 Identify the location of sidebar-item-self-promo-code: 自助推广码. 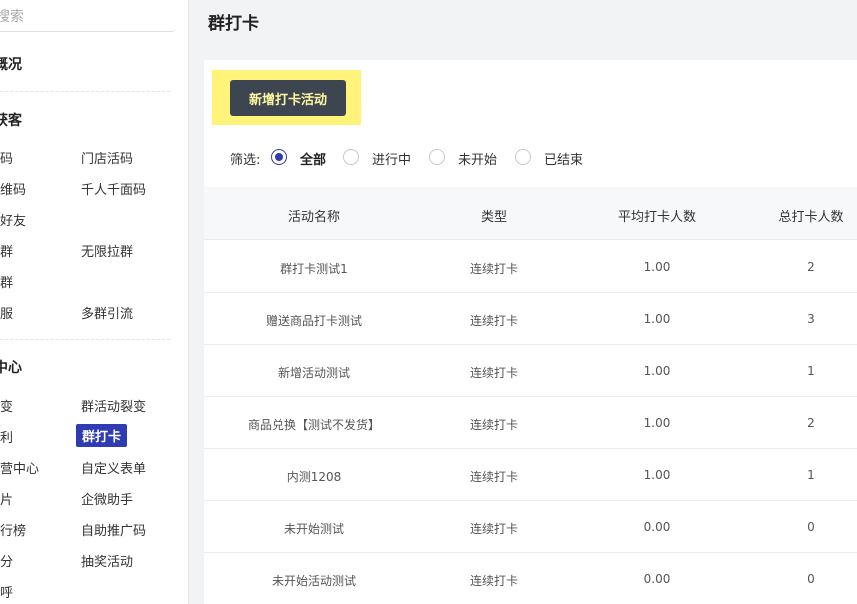
(113, 529).